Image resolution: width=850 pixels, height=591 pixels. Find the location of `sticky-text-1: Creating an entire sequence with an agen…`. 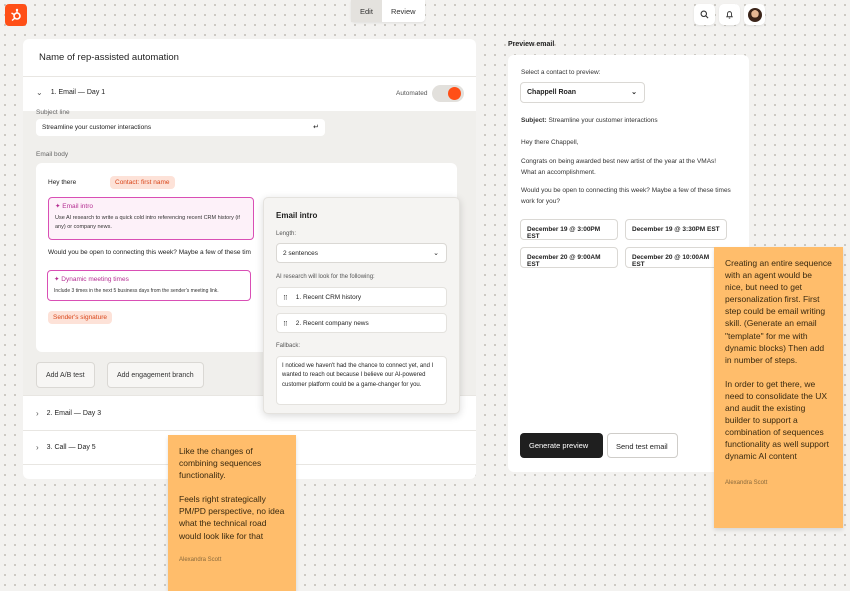

sticky-text-1: Creating an entire sequence with an agen… is located at coordinates (778, 311).